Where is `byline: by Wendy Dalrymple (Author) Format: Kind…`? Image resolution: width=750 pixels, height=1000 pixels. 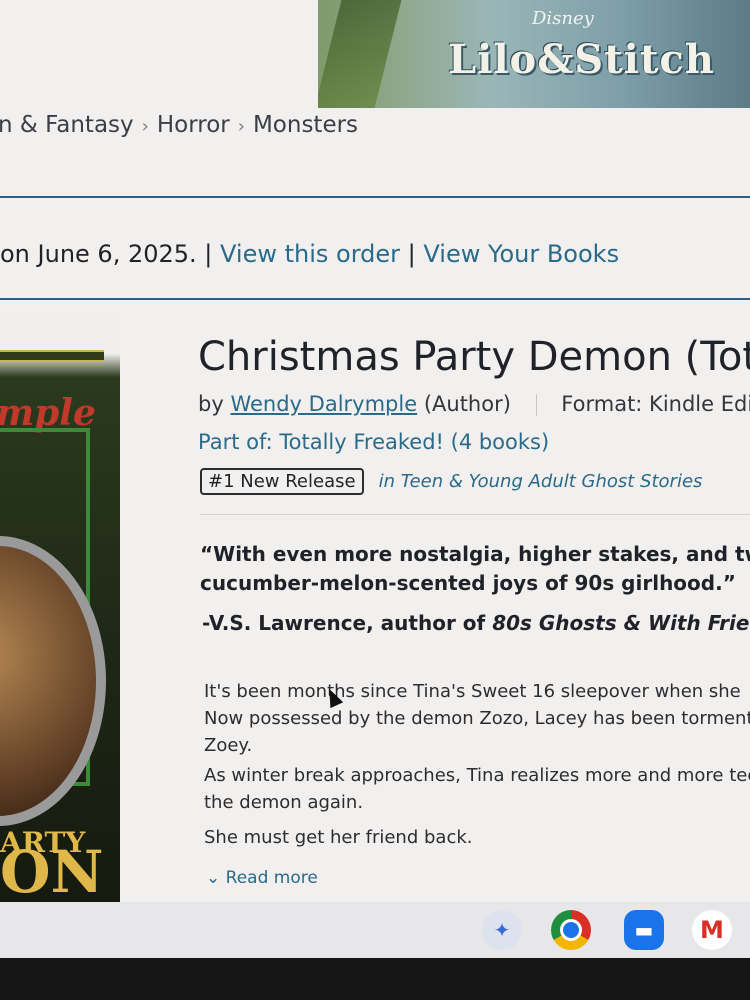
byline: by Wendy Dalrymple (Author) Format: Kind… is located at coordinates (474, 404).